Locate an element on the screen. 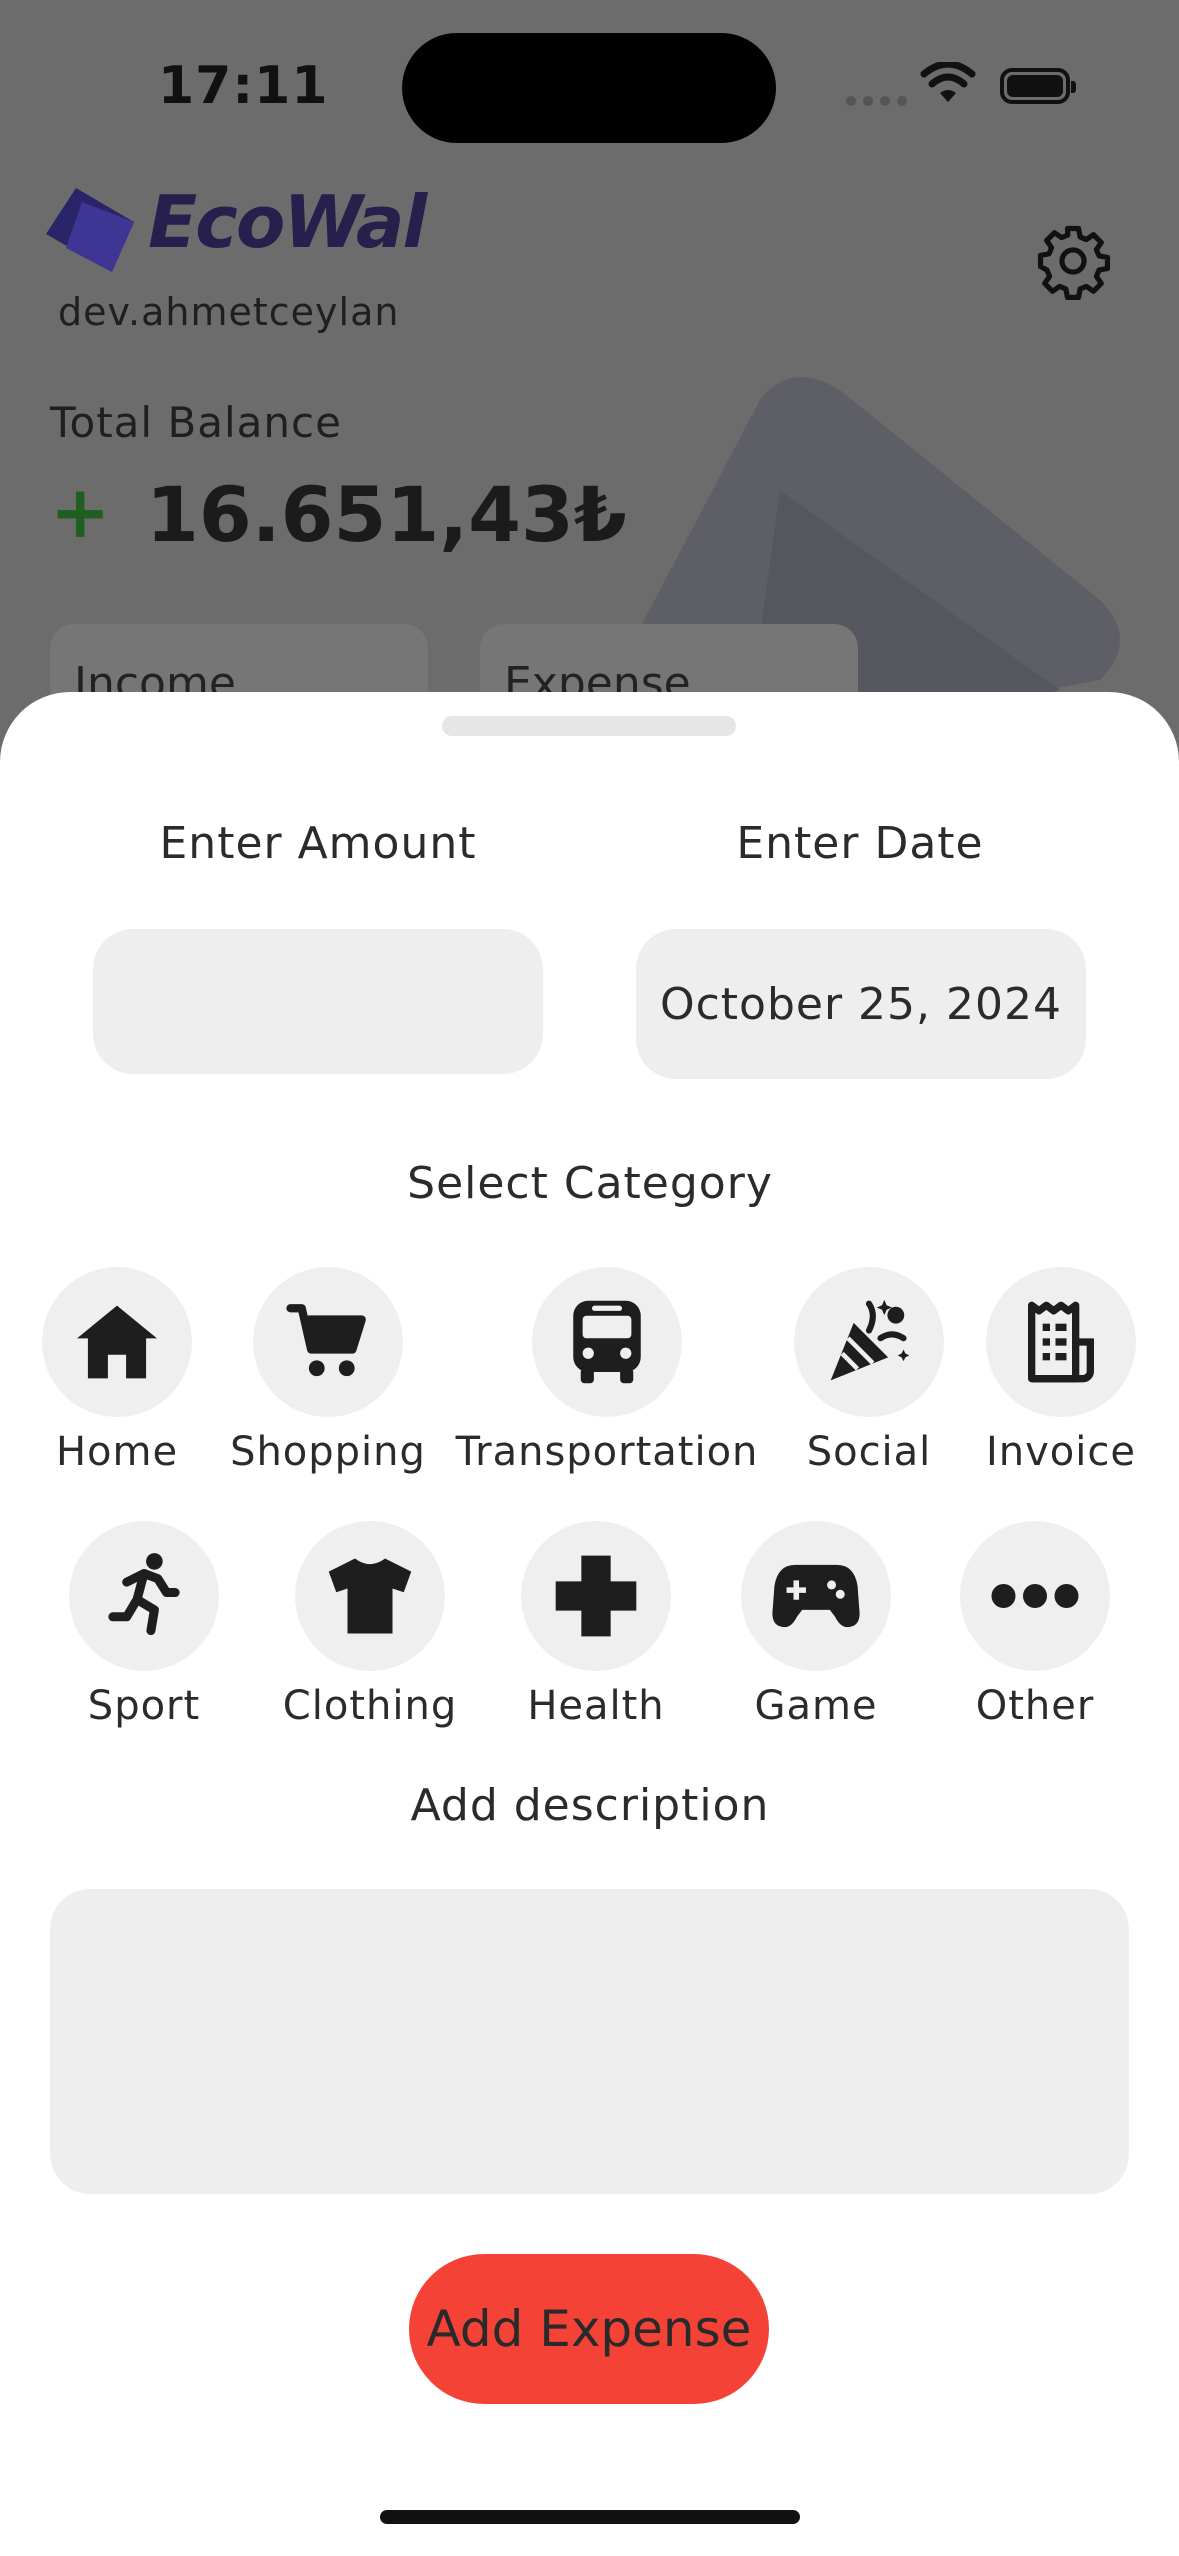 Image resolution: width=1179 pixels, height=2556 pixels. bus-icon is located at coordinates (607, 1342).